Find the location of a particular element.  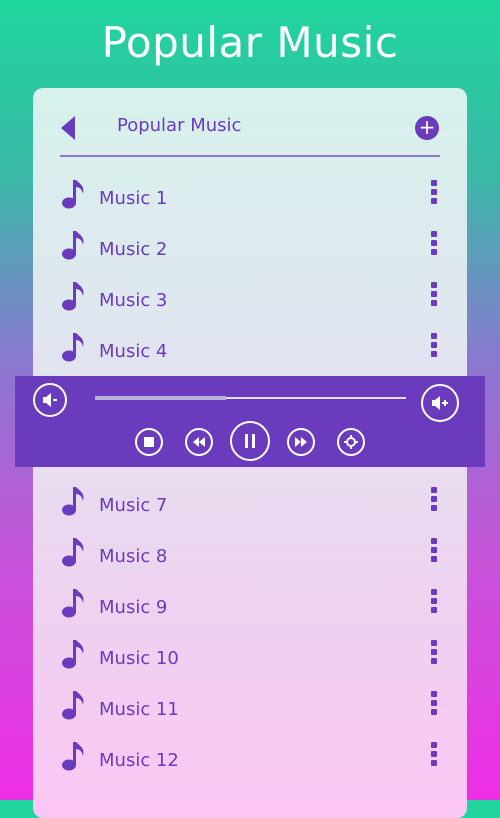

plus-icon: + is located at coordinates (427, 127).